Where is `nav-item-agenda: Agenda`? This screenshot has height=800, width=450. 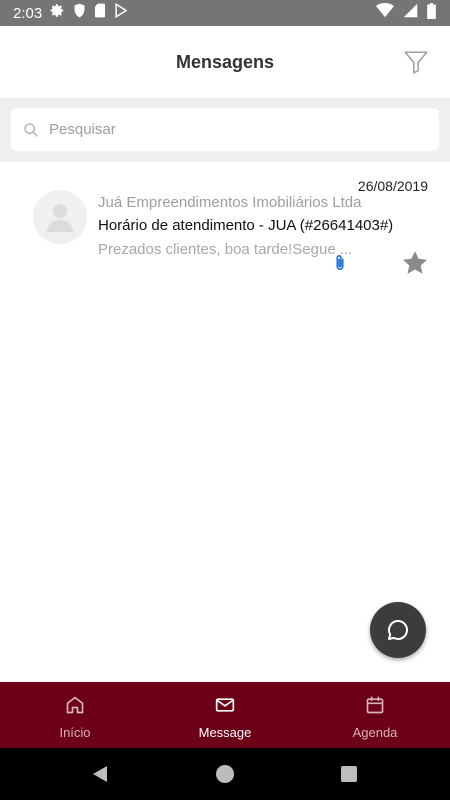 nav-item-agenda: Agenda is located at coordinates (375, 715).